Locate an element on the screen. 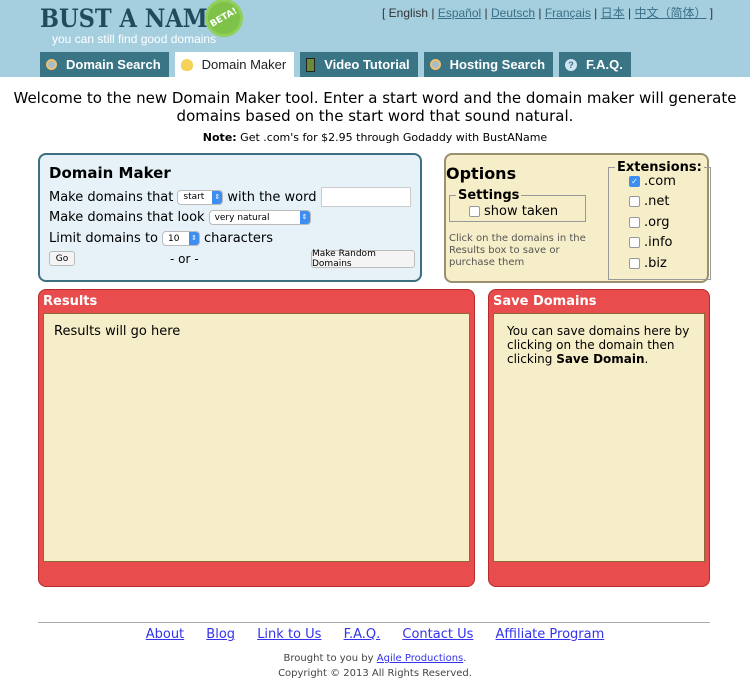  lang-link: Español is located at coordinates (459, 13).